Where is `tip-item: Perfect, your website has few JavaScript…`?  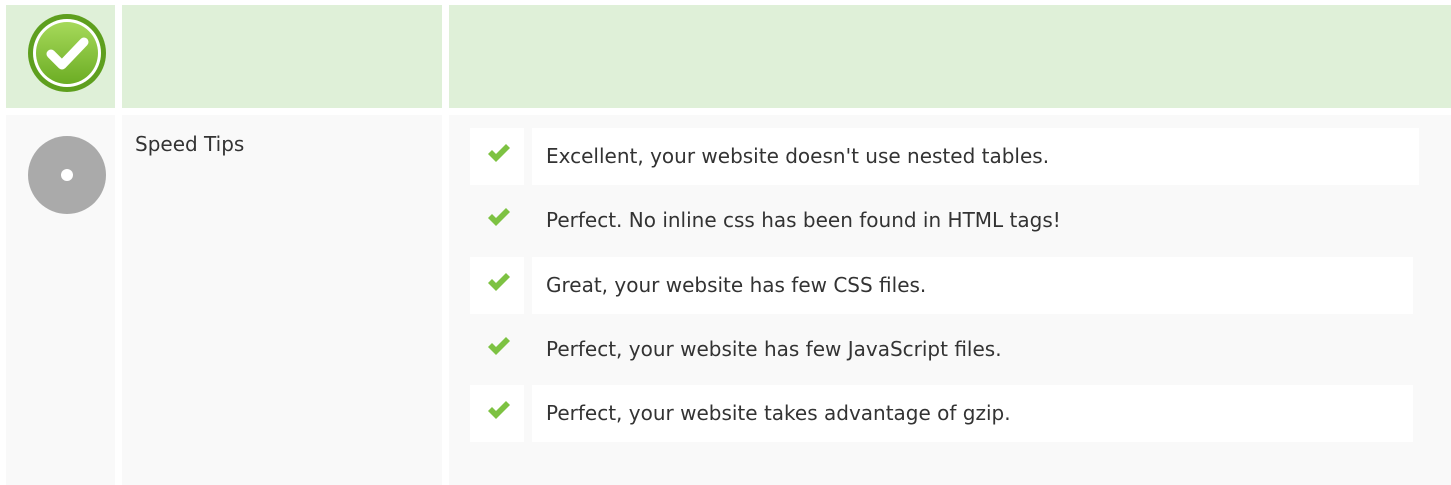
tip-item: Perfect, your website has few JavaScript… is located at coordinates (941, 349).